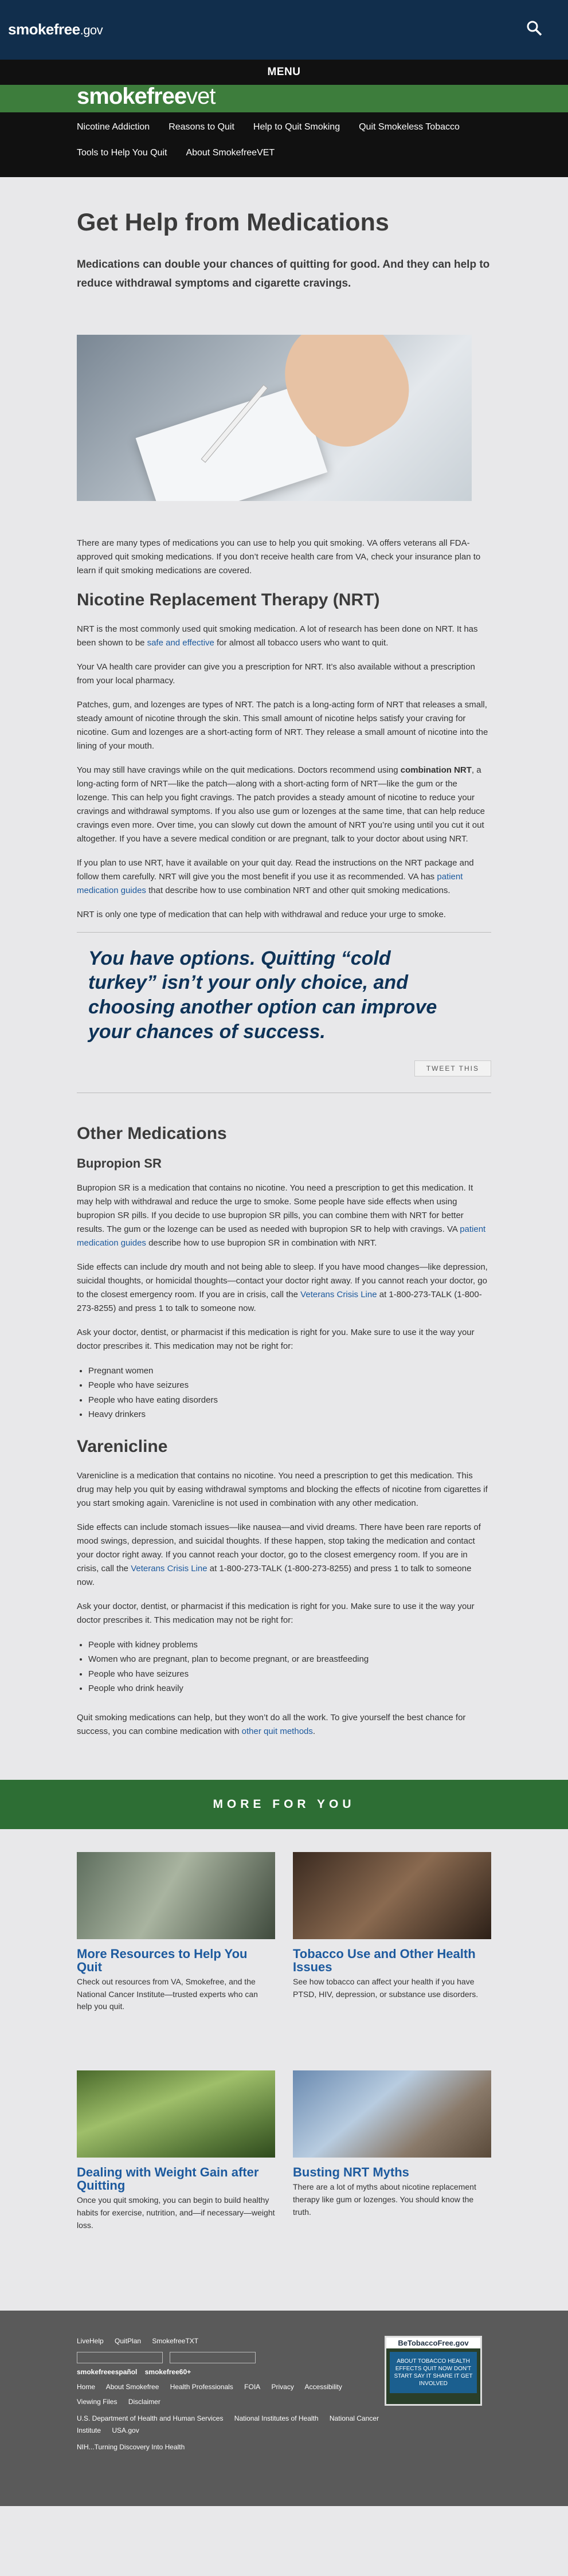 This screenshot has width=568, height=2576. What do you see at coordinates (180, 643) in the screenshot?
I see `safe-effective-link: safe and effective` at bounding box center [180, 643].